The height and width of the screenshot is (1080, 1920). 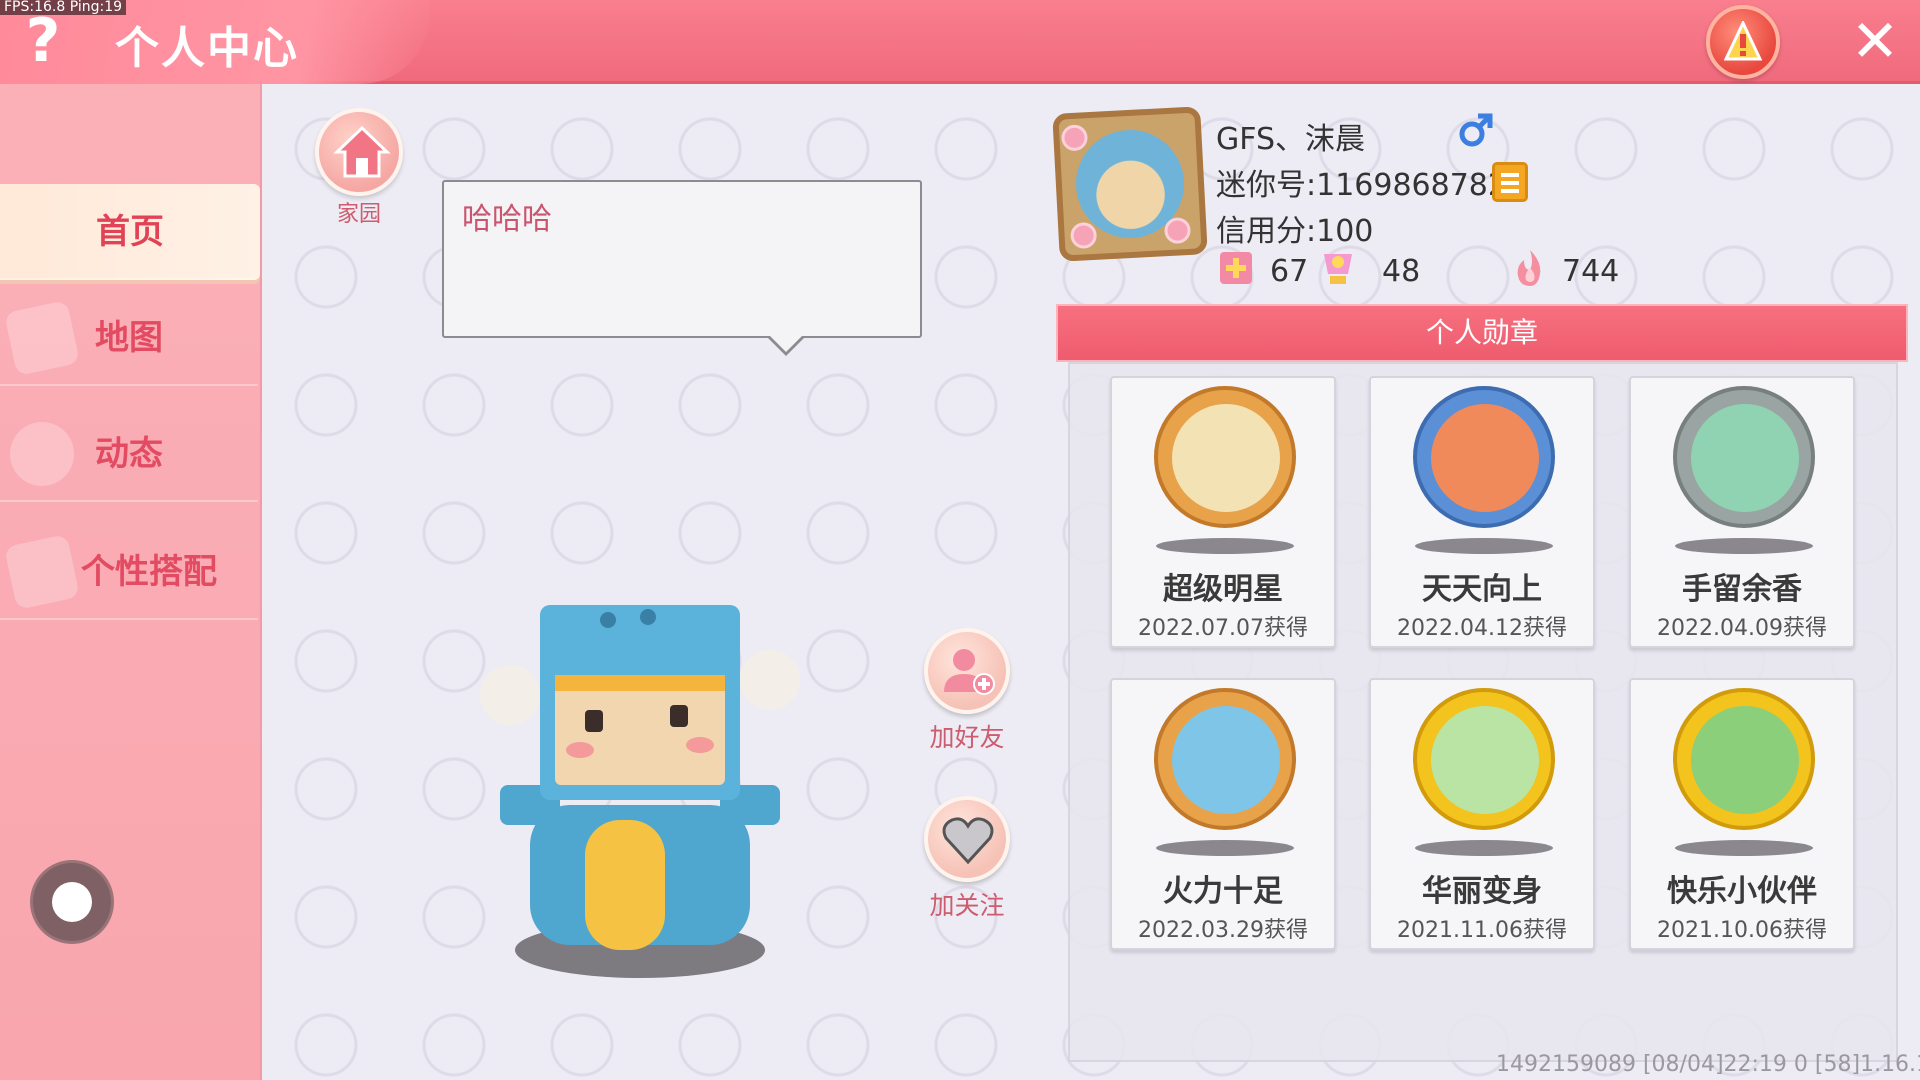 I want to click on stat-value: 67, so click(x=1289, y=271).